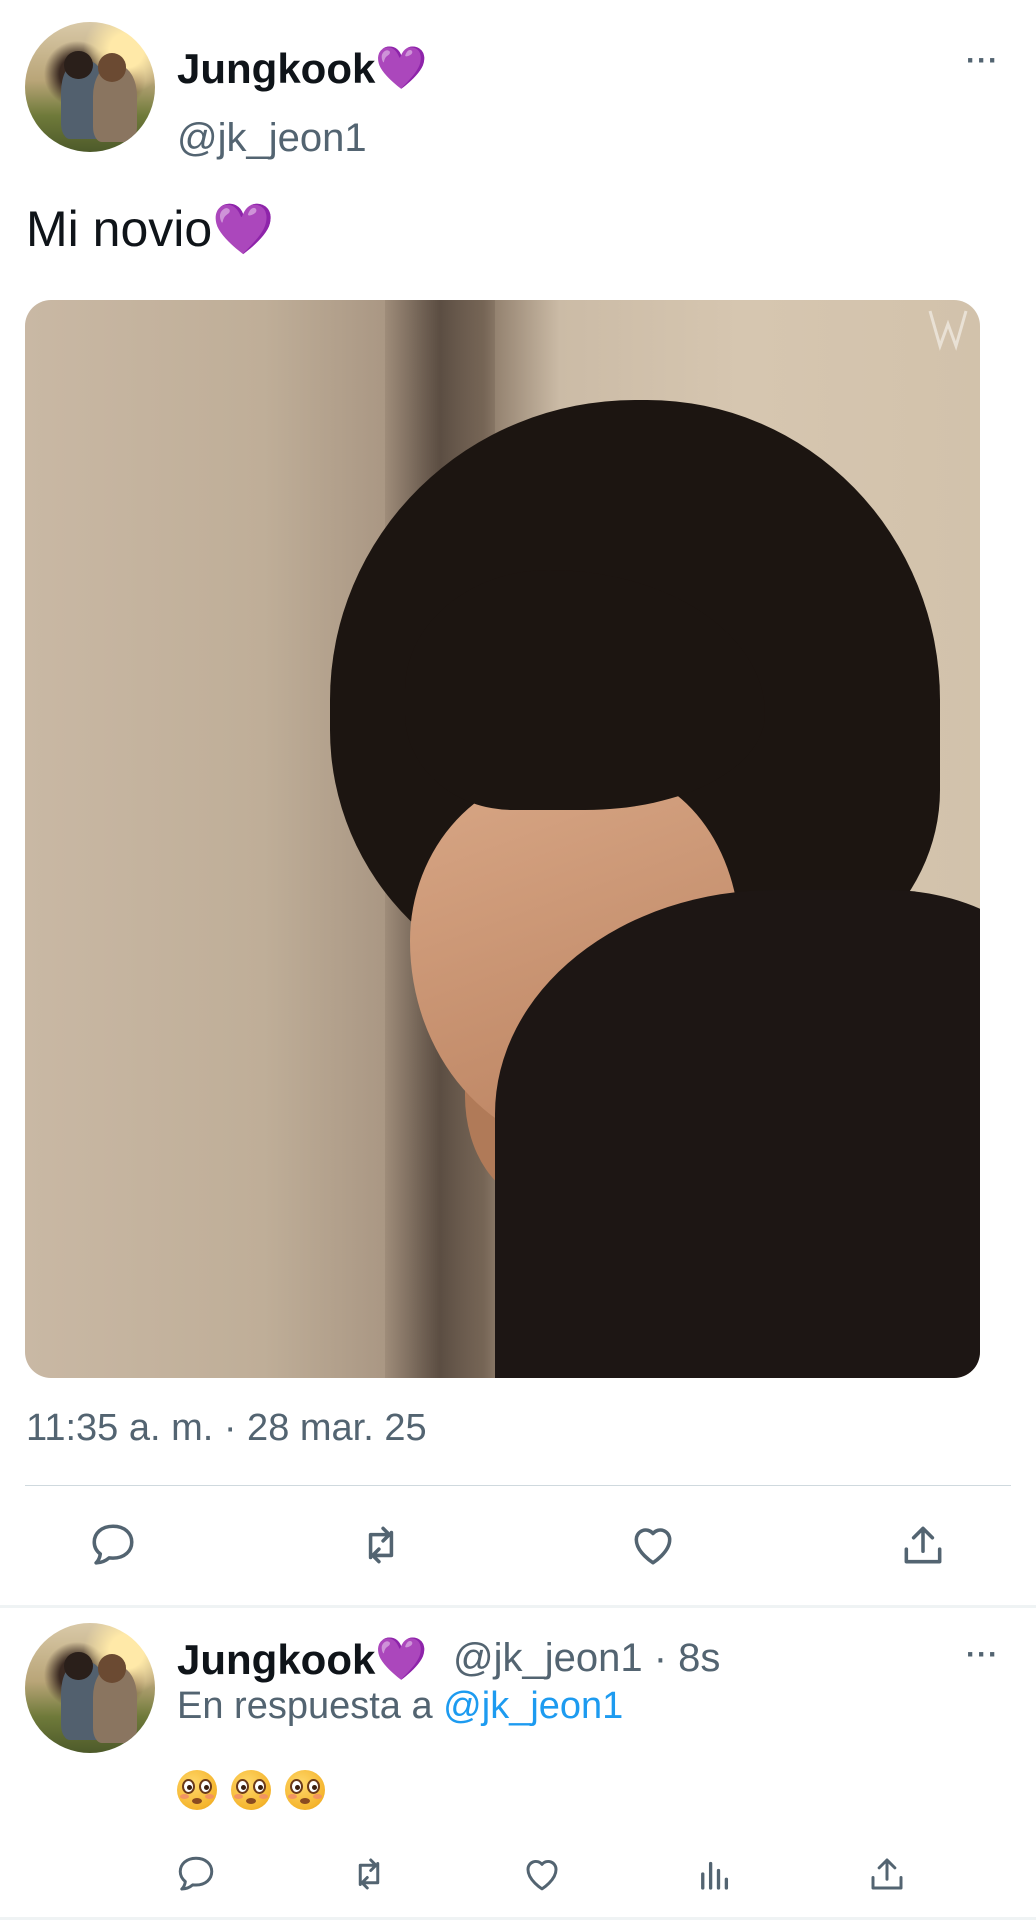 The height and width of the screenshot is (1920, 1036). I want to click on reply-author-name-text: Jungkook, so click(276, 1659).